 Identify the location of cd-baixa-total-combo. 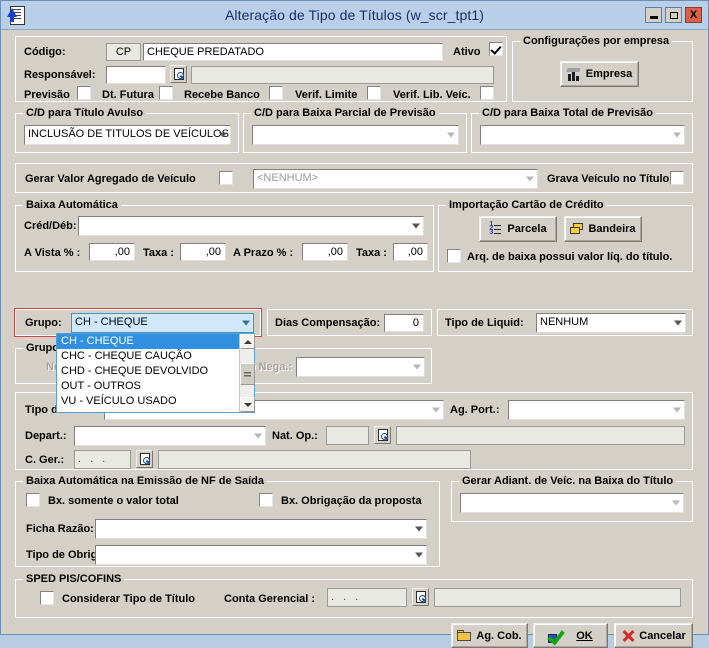
(582, 135).